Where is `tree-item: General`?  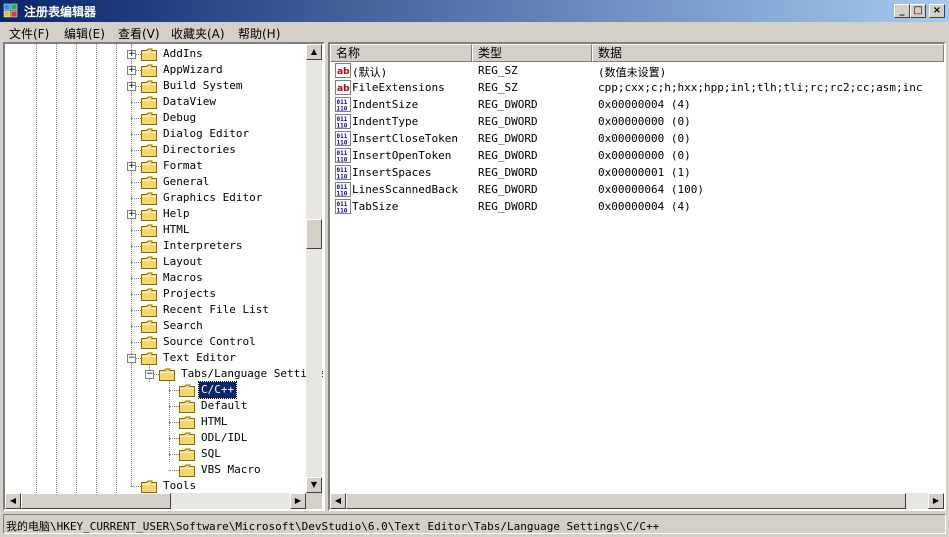 tree-item: General is located at coordinates (155, 182).